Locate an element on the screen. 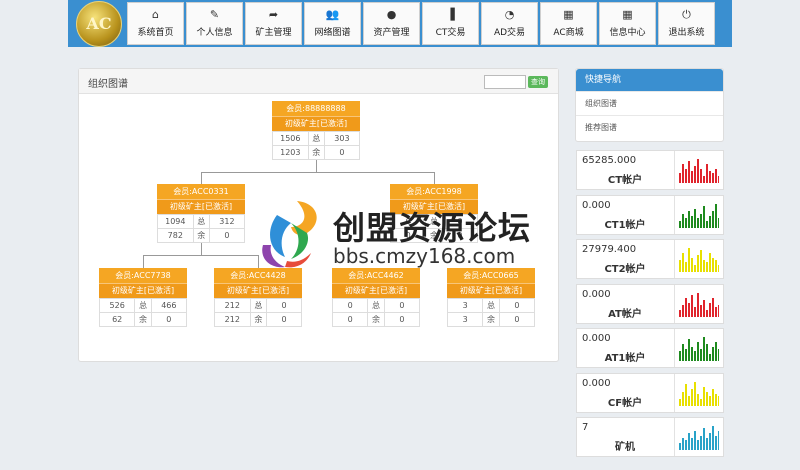 The height and width of the screenshot is (470, 800). site-logo: AC is located at coordinates (99, 24).